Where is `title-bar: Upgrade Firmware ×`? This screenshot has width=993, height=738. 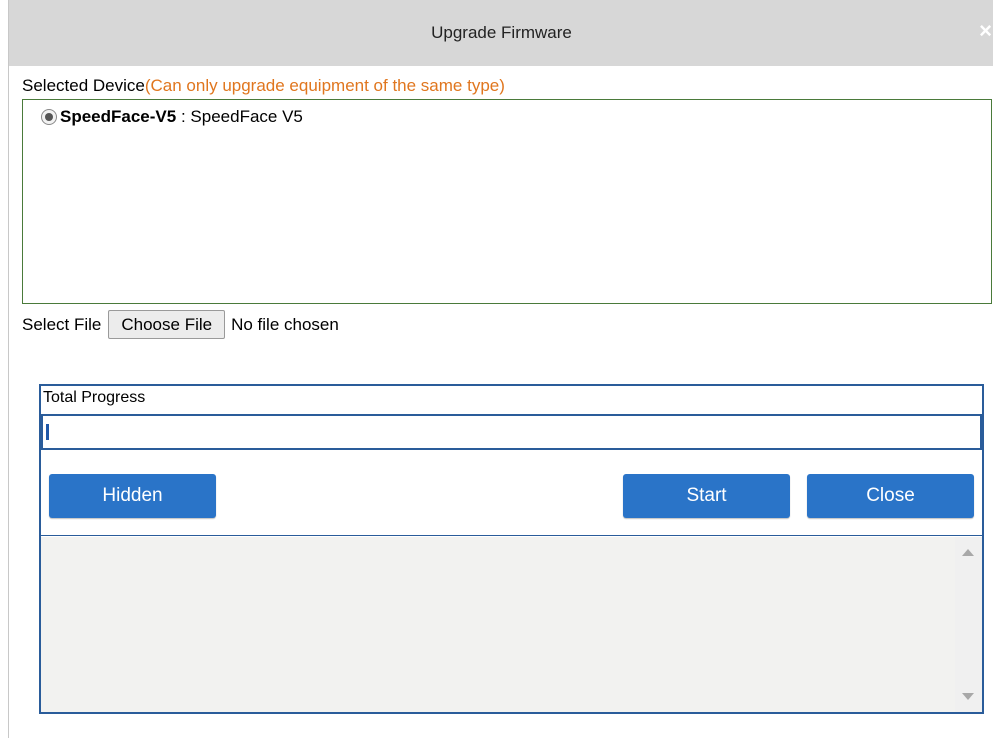
title-bar: Upgrade Firmware × is located at coordinates (501, 33).